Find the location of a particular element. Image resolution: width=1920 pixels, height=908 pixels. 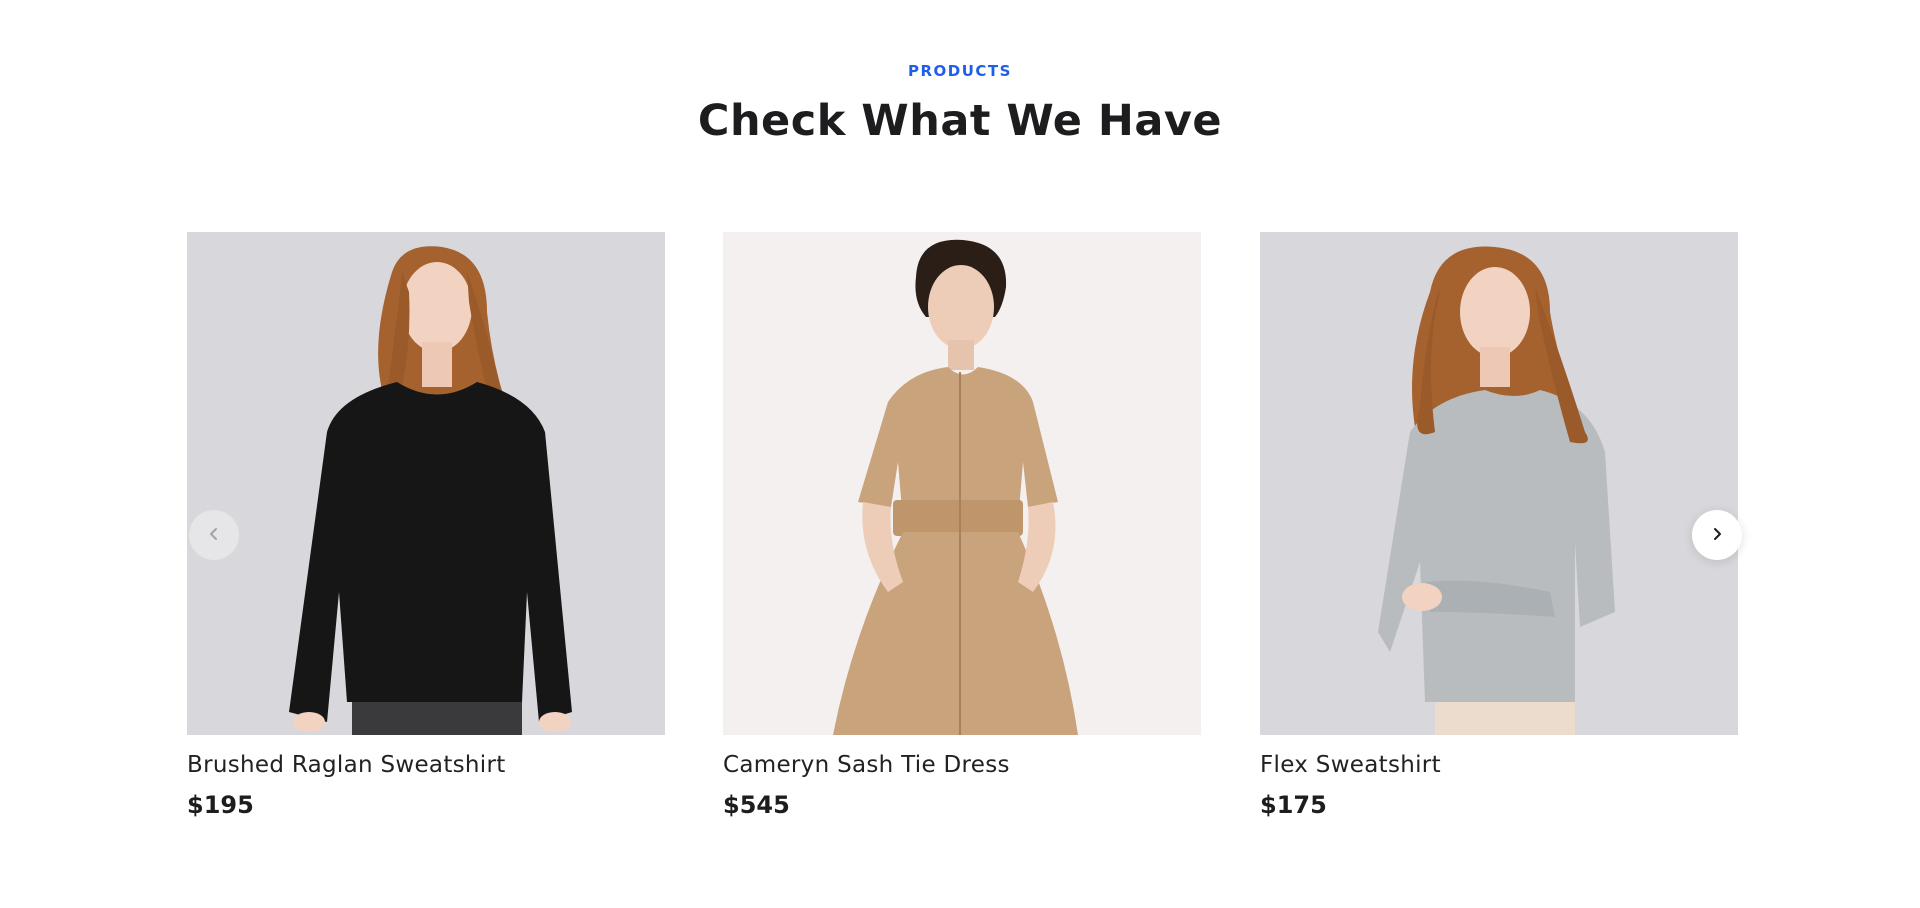

product-price: $195 is located at coordinates (220, 805).